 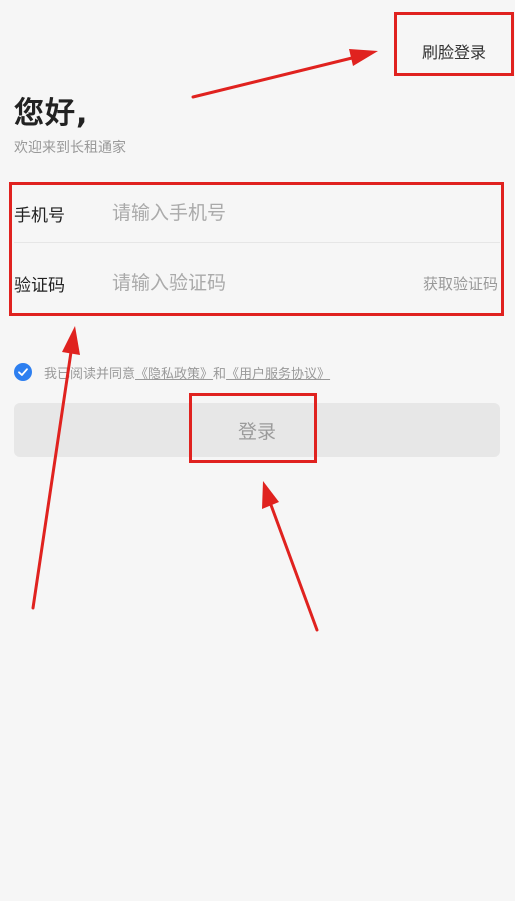 I want to click on code-input, so click(x=257, y=283).